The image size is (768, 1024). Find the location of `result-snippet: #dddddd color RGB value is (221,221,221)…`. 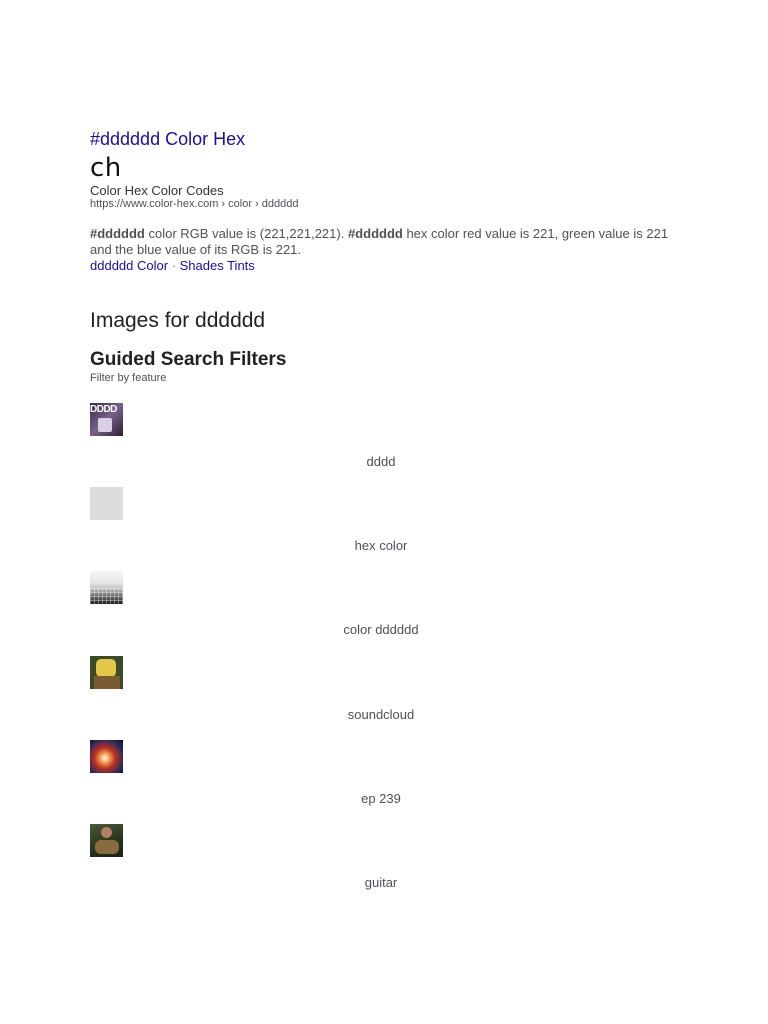

result-snippet: #dddddd color RGB value is (221,221,221)… is located at coordinates (390, 242).